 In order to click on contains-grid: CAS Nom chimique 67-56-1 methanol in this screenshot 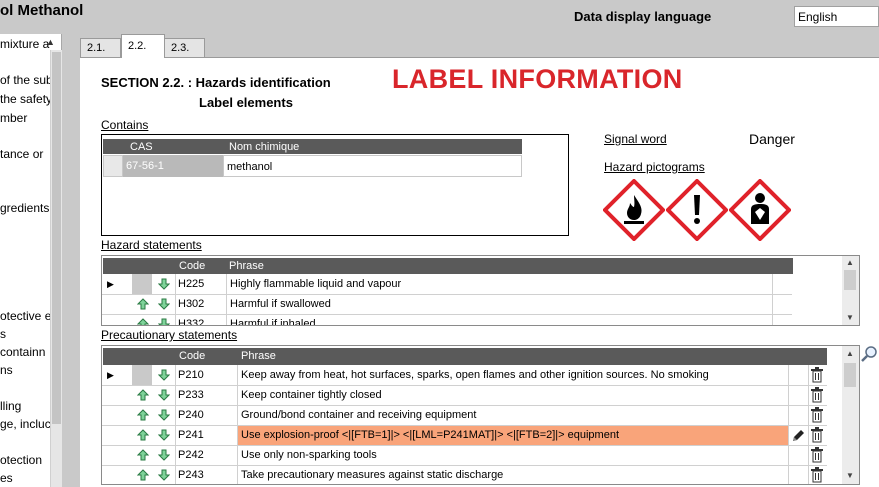, I will do `click(335, 185)`.